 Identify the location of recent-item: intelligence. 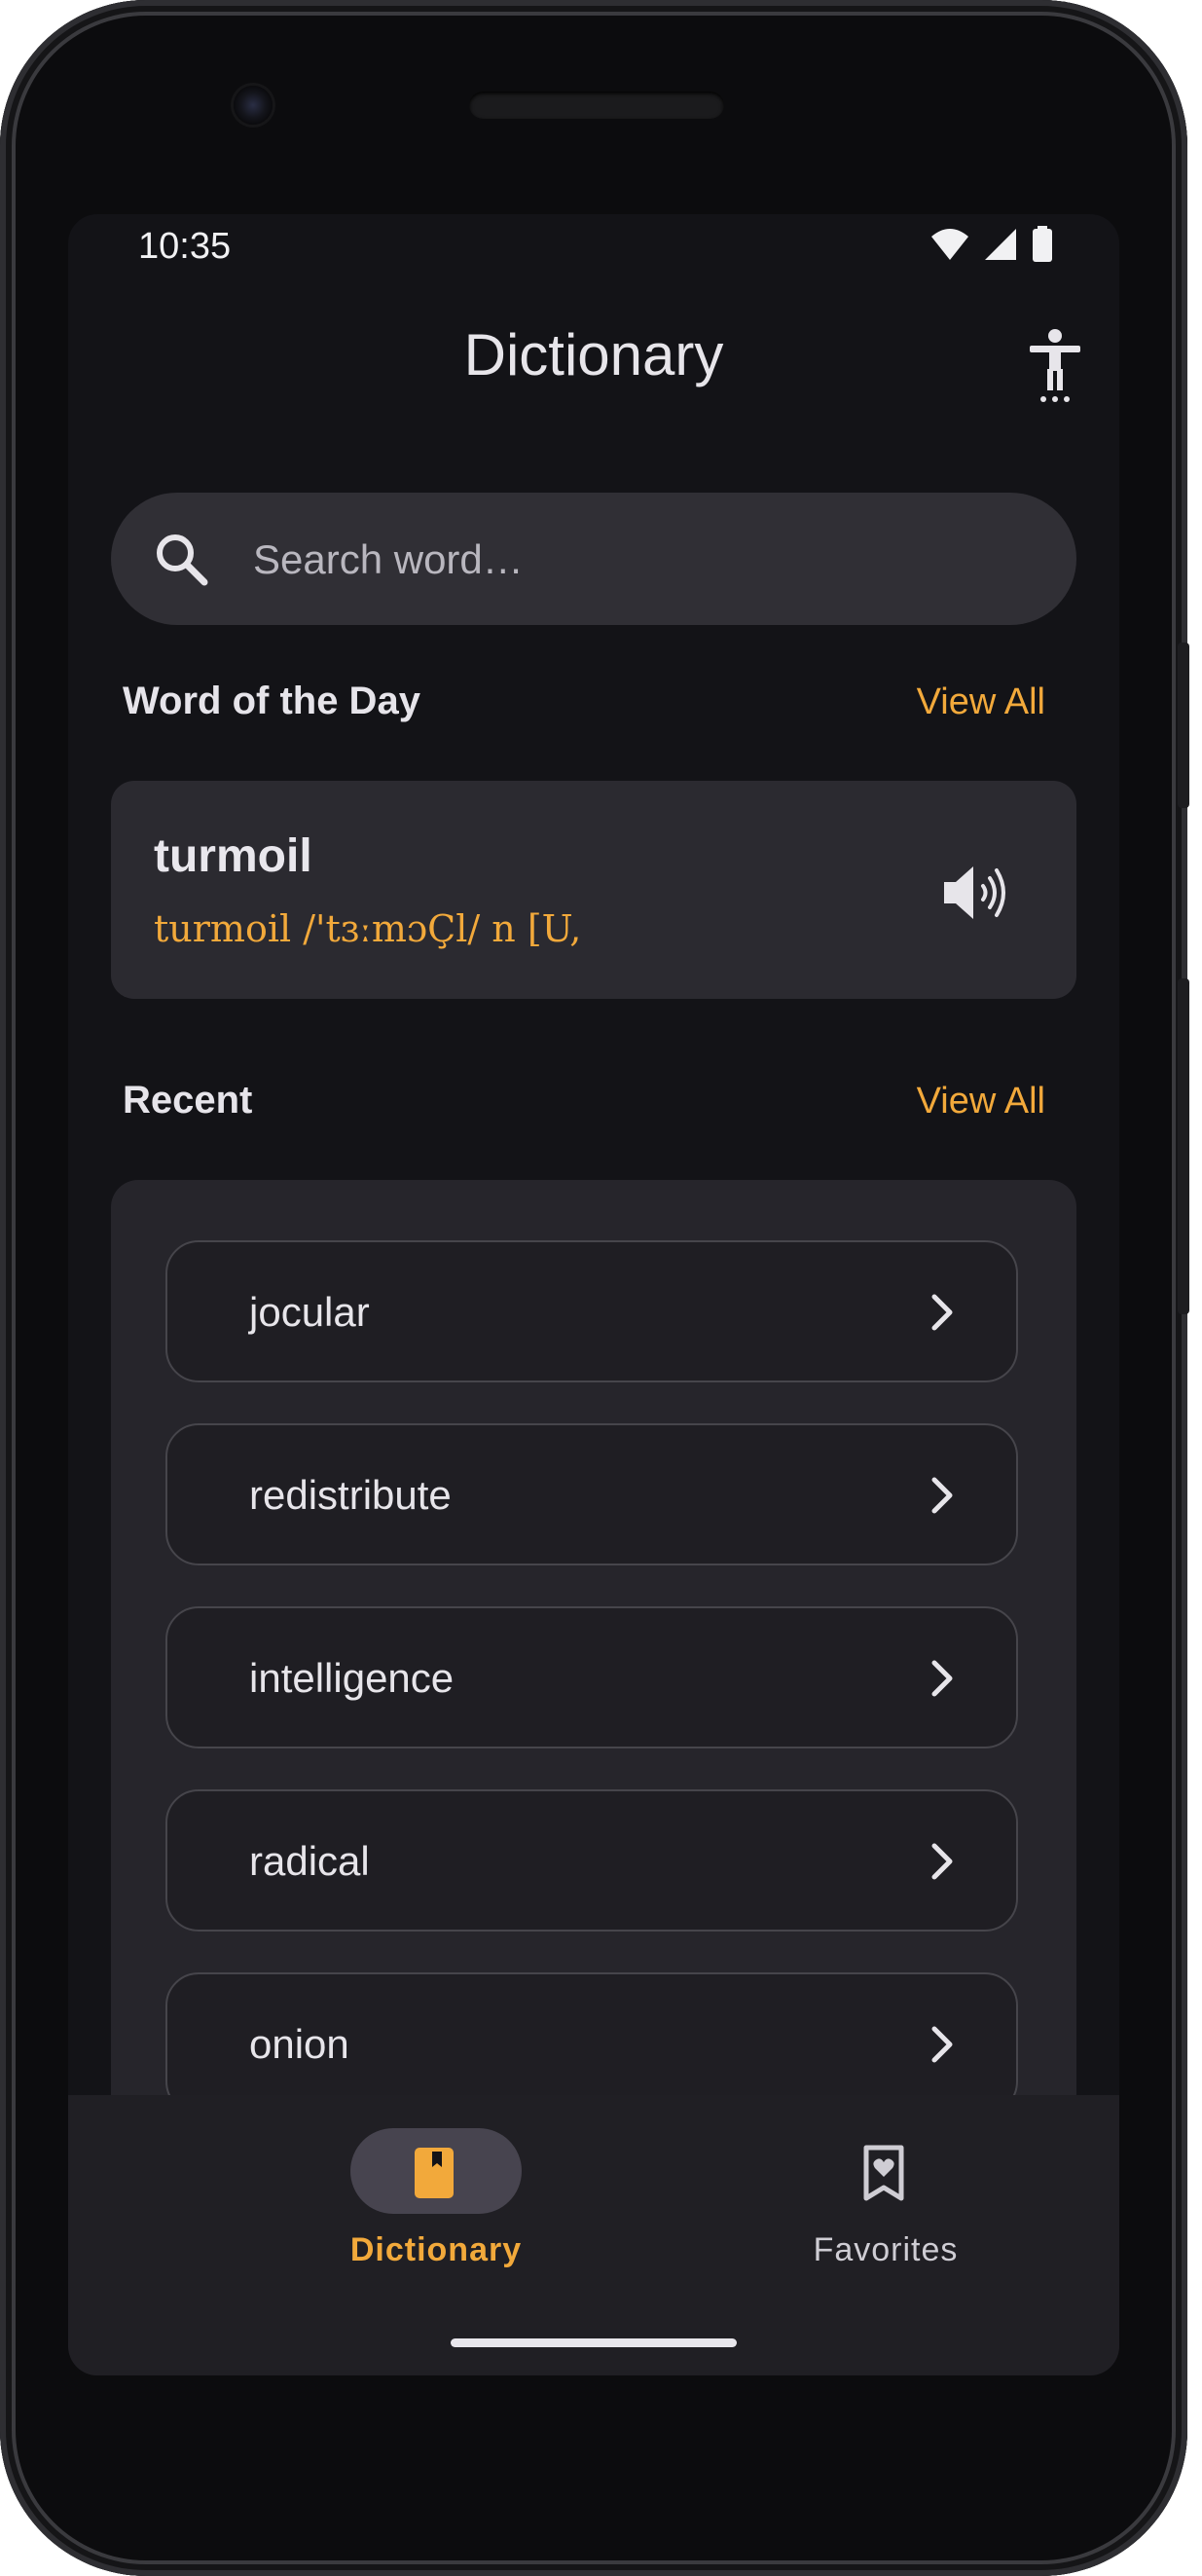
(591, 1677).